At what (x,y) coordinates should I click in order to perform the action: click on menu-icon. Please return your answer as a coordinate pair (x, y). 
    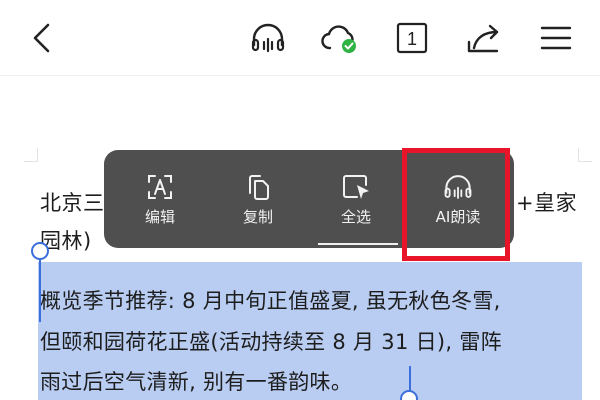
    Looking at the image, I should click on (556, 38).